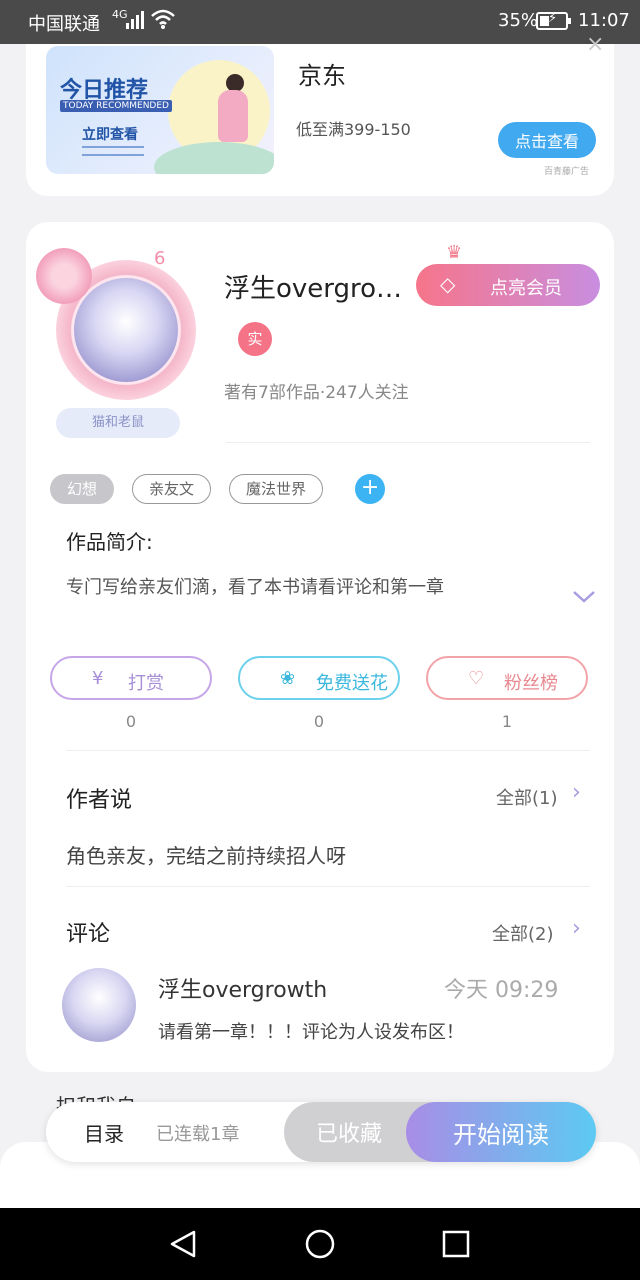 This screenshot has width=640, height=1280. I want to click on fan-ranking-label: 粉丝榜, so click(531, 683).